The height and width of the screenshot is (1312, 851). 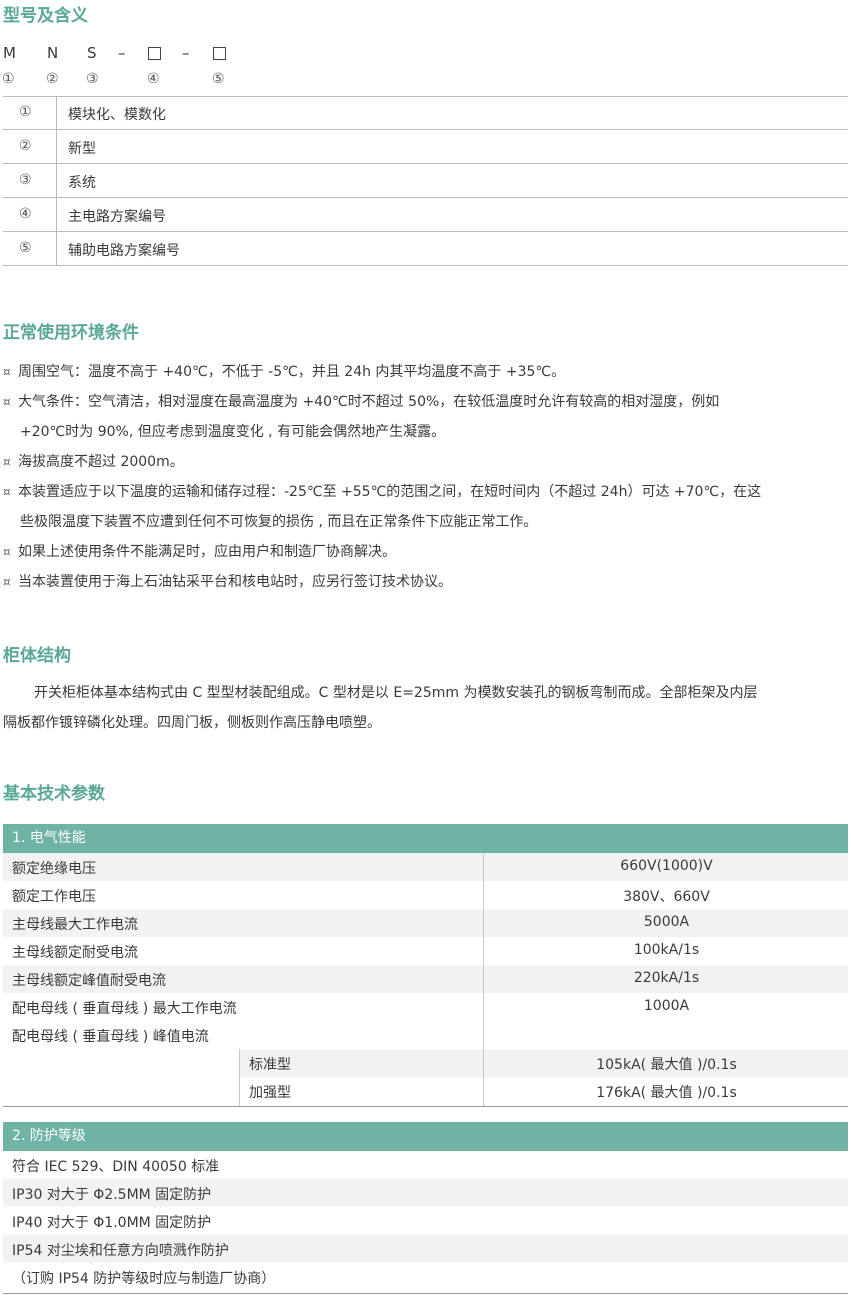 I want to click on meaning-row: ② 新型, so click(x=425, y=147).